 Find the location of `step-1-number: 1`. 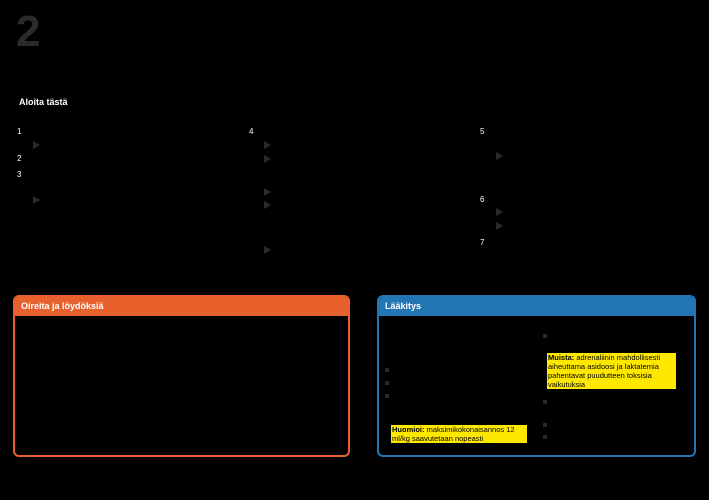

step-1-number: 1 is located at coordinates (19, 131).